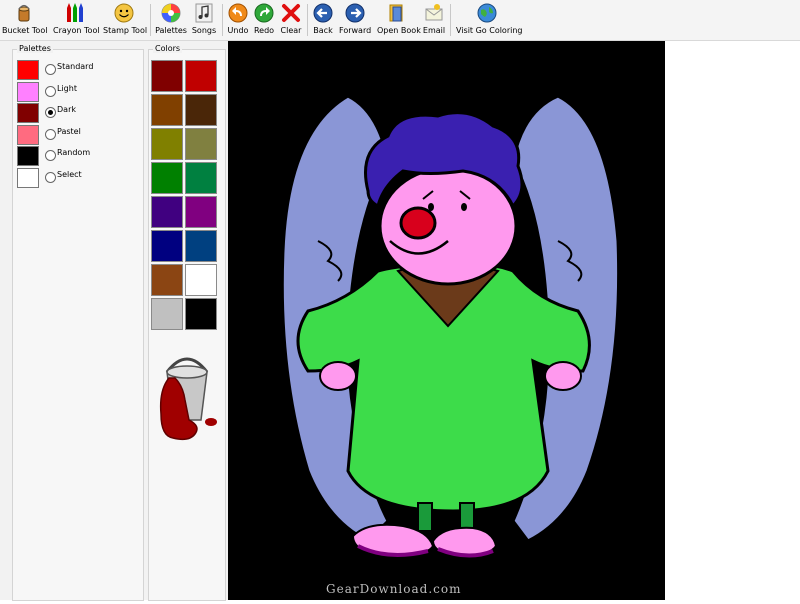 The width and height of the screenshot is (800, 604). I want to click on crayon-tool-icon, so click(75, 12).